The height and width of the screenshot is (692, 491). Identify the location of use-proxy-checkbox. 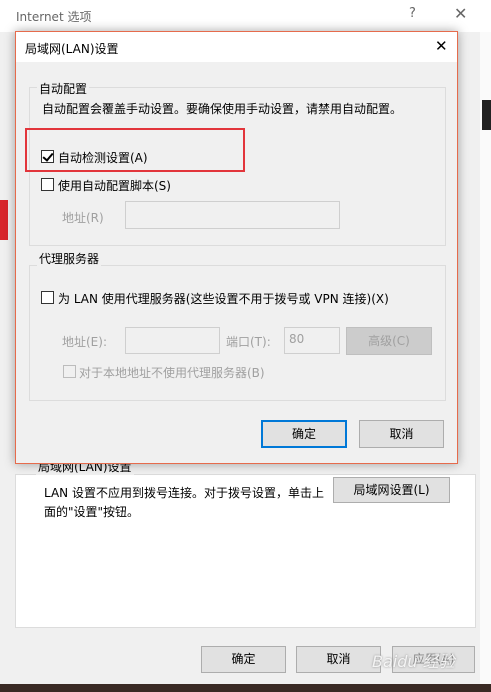
(47, 297).